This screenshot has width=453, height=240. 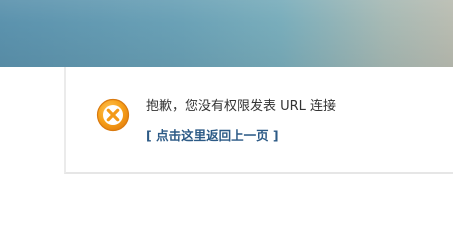 What do you see at coordinates (212, 136) in the screenshot?
I see `back-link: [ 点击这里返回上一页 ]` at bounding box center [212, 136].